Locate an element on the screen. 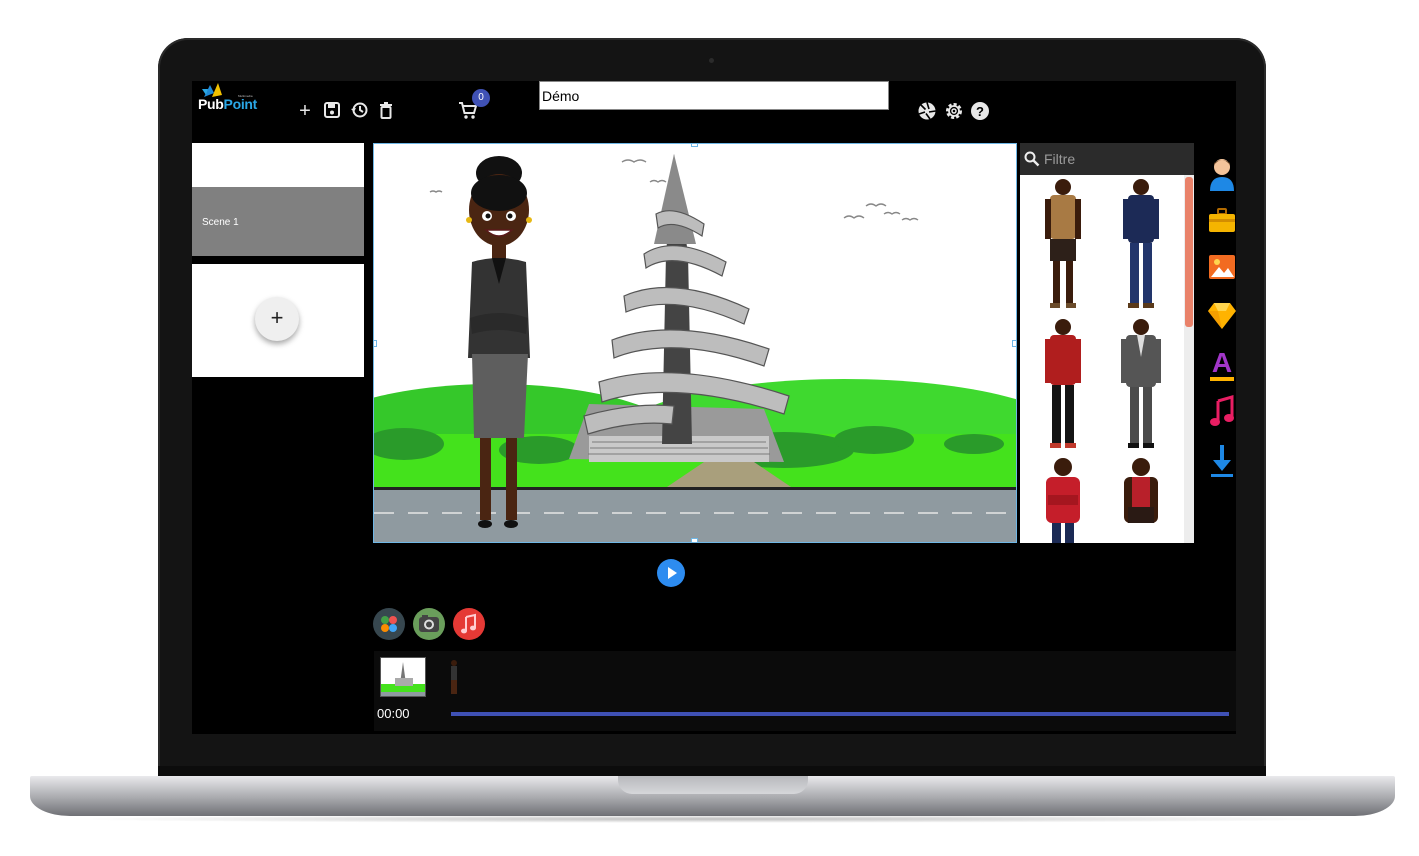 The height and width of the screenshot is (856, 1419). download-icon is located at coordinates (1222, 461).